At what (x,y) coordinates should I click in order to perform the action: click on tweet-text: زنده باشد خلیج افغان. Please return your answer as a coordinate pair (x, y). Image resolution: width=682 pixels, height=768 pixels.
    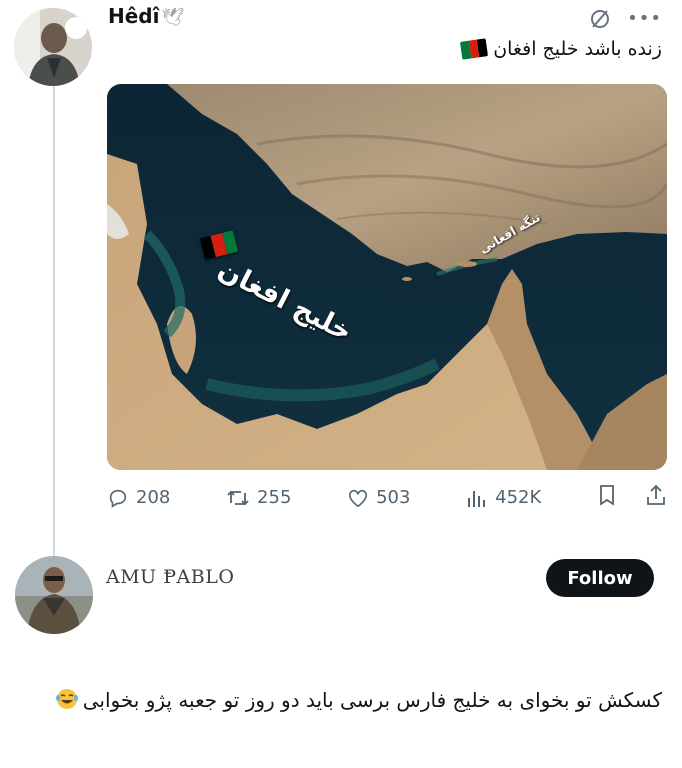
    Looking at the image, I should click on (561, 49).